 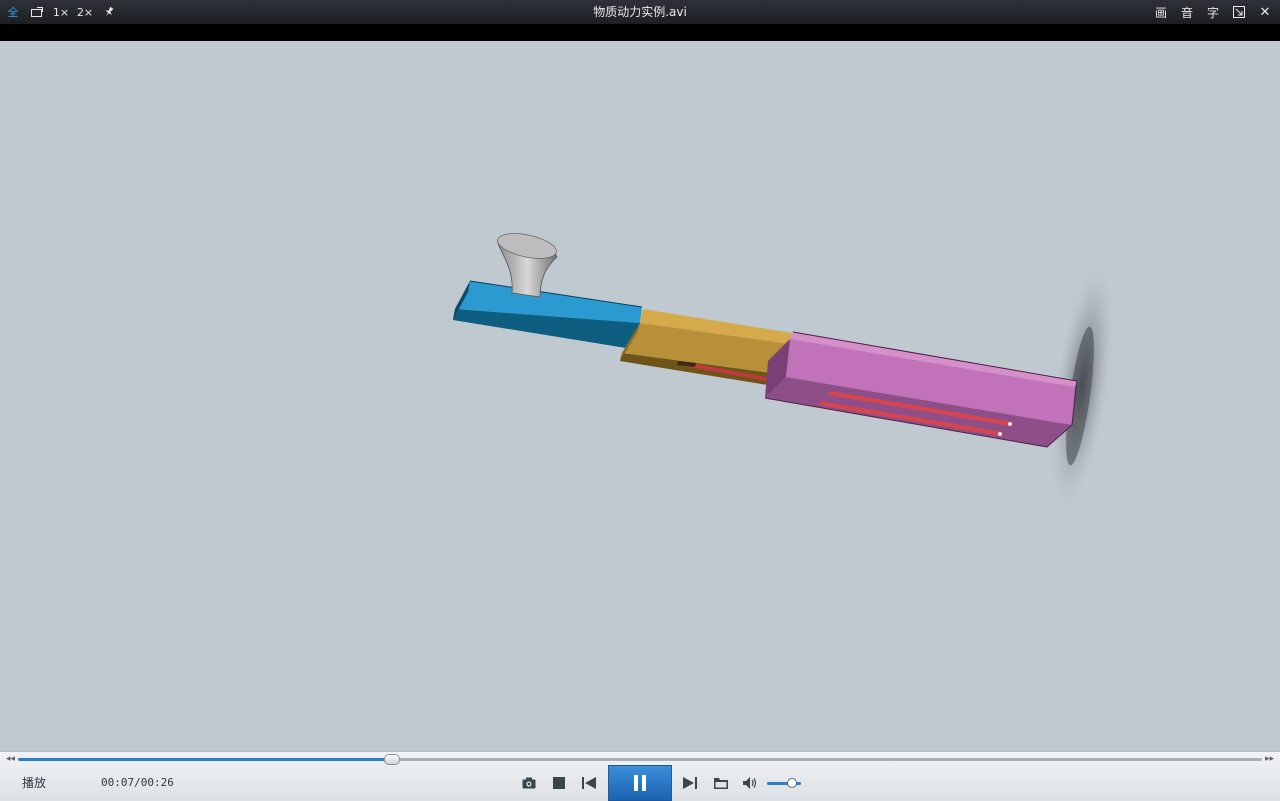 I want to click on subtitle-settings-button: 字, so click(x=1213, y=12).